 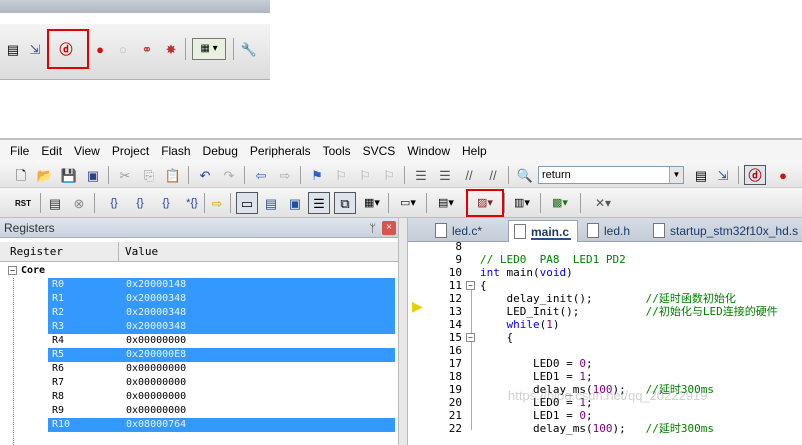 What do you see at coordinates (247, 203) in the screenshot?
I see `command-window-icon: ▭` at bounding box center [247, 203].